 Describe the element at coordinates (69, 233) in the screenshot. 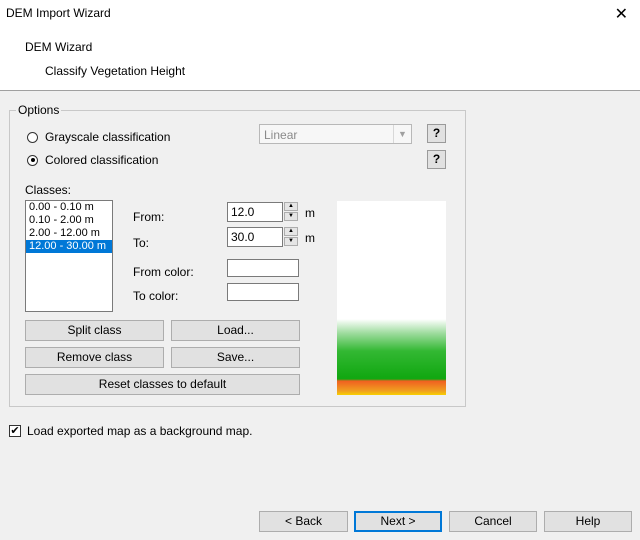

I see `list-item: 2.00 - 12.00 m` at that location.